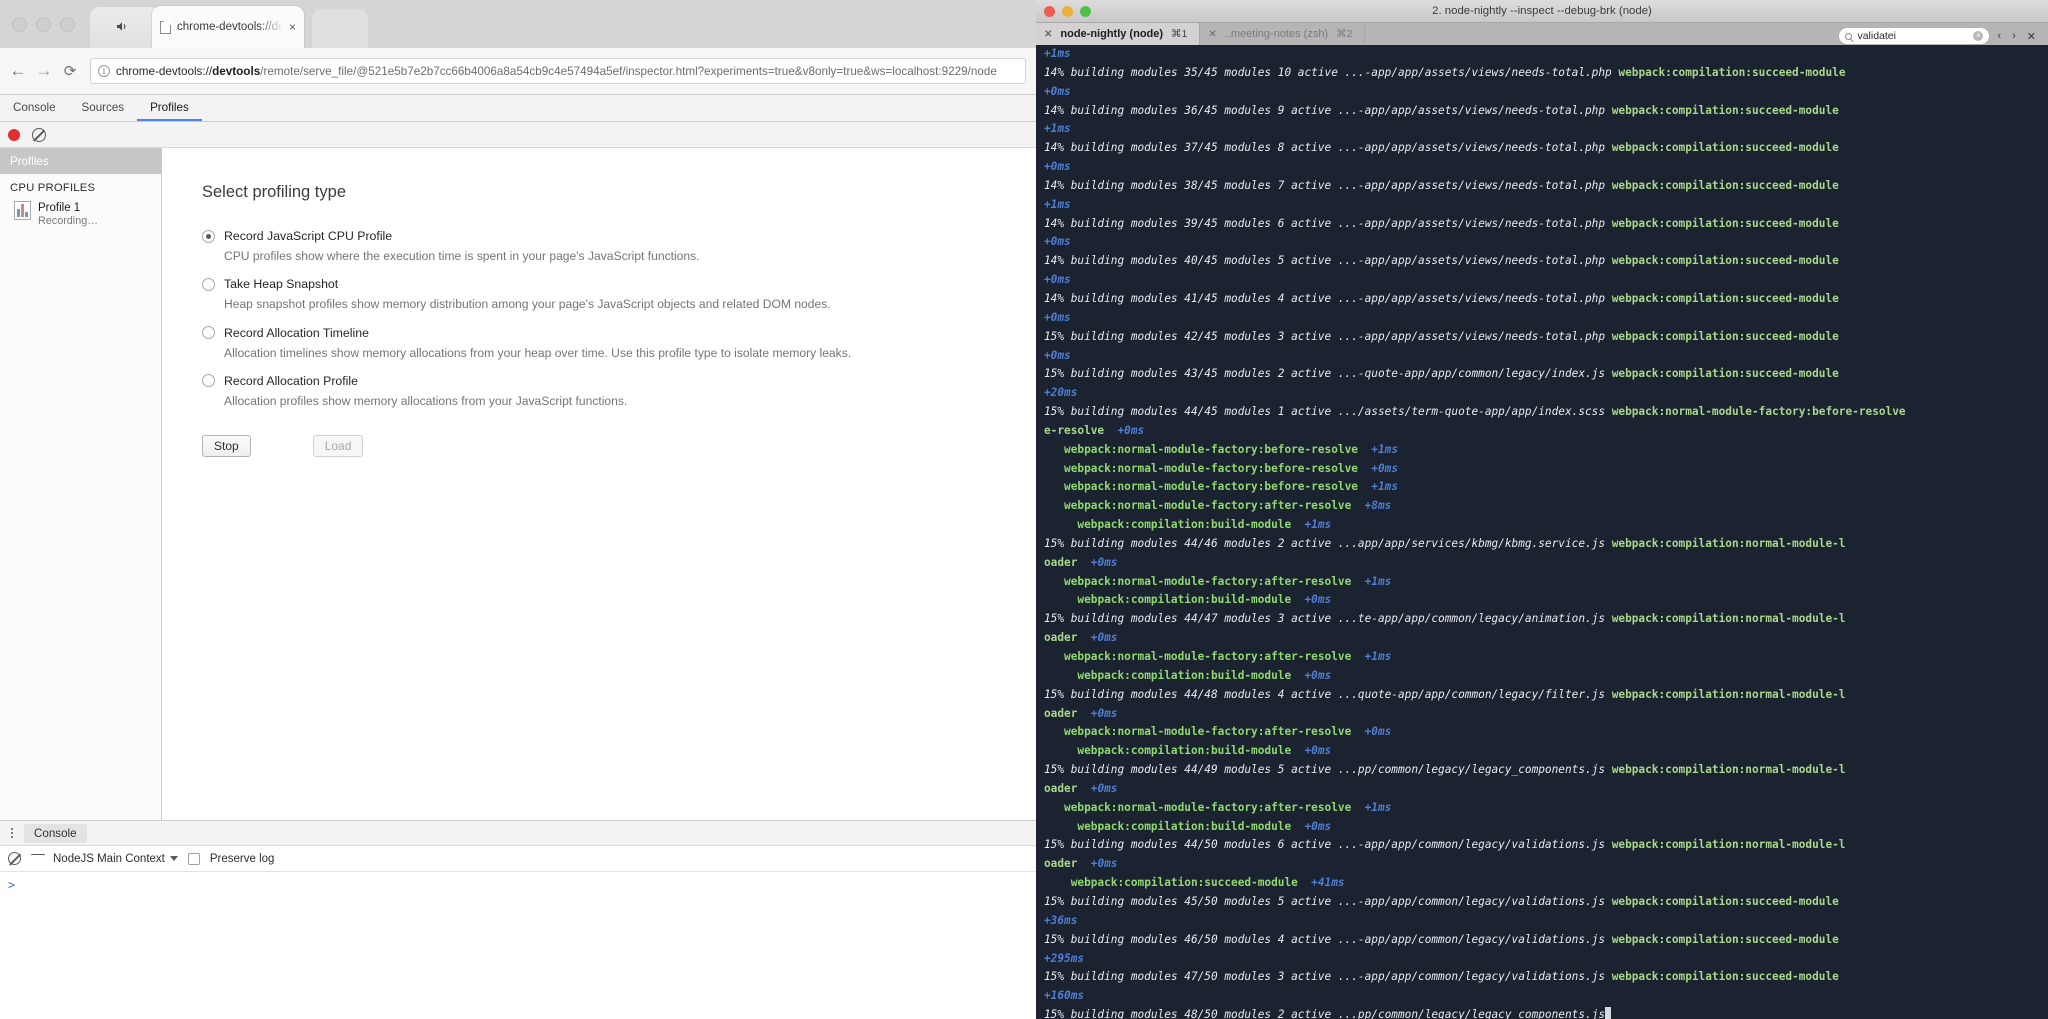 The height and width of the screenshot is (1019, 2048). What do you see at coordinates (1999, 36) in the screenshot?
I see `find-previous-button: ‹` at bounding box center [1999, 36].